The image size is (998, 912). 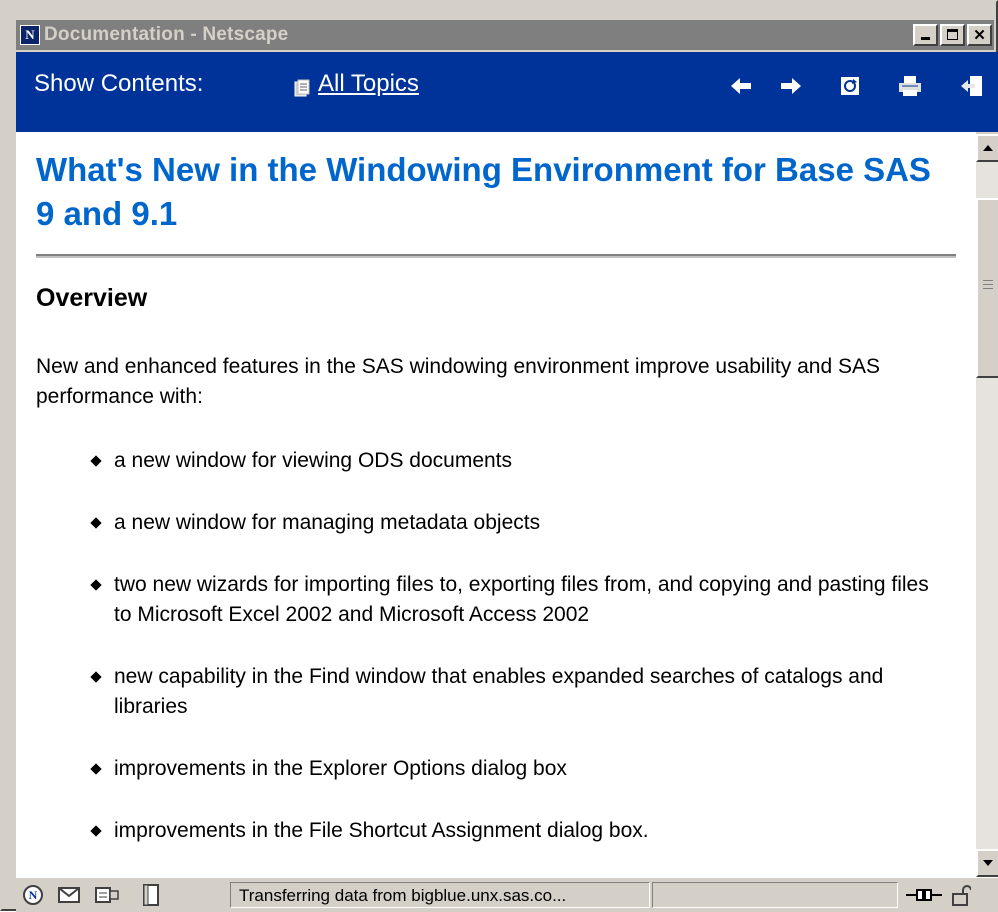 I want to click on show-contents-label: Show Contents:, so click(x=119, y=83).